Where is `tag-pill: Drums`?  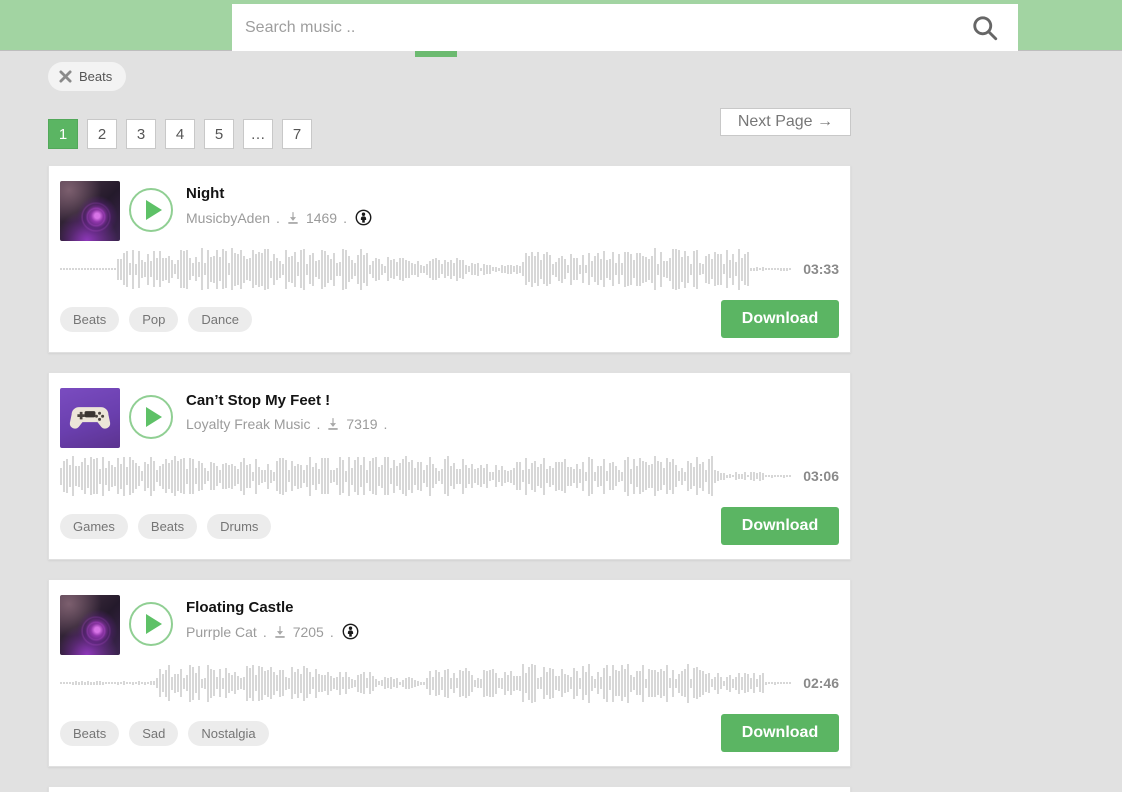 tag-pill: Drums is located at coordinates (239, 526).